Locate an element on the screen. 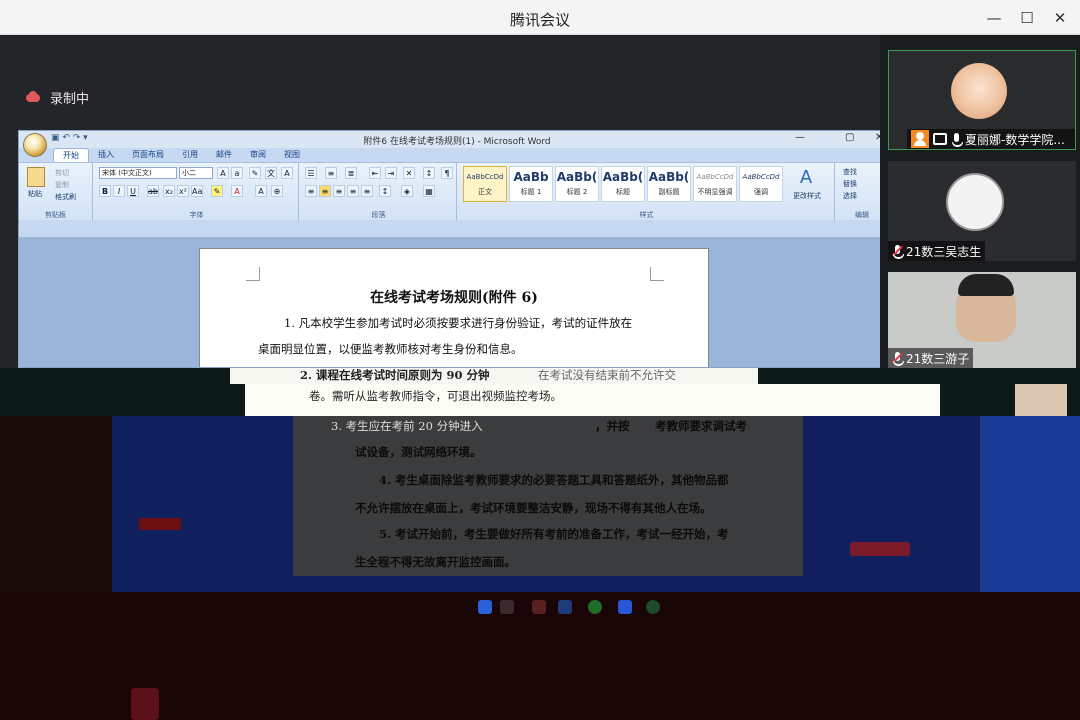  participant-tile: 21数三游子 is located at coordinates (982, 320).